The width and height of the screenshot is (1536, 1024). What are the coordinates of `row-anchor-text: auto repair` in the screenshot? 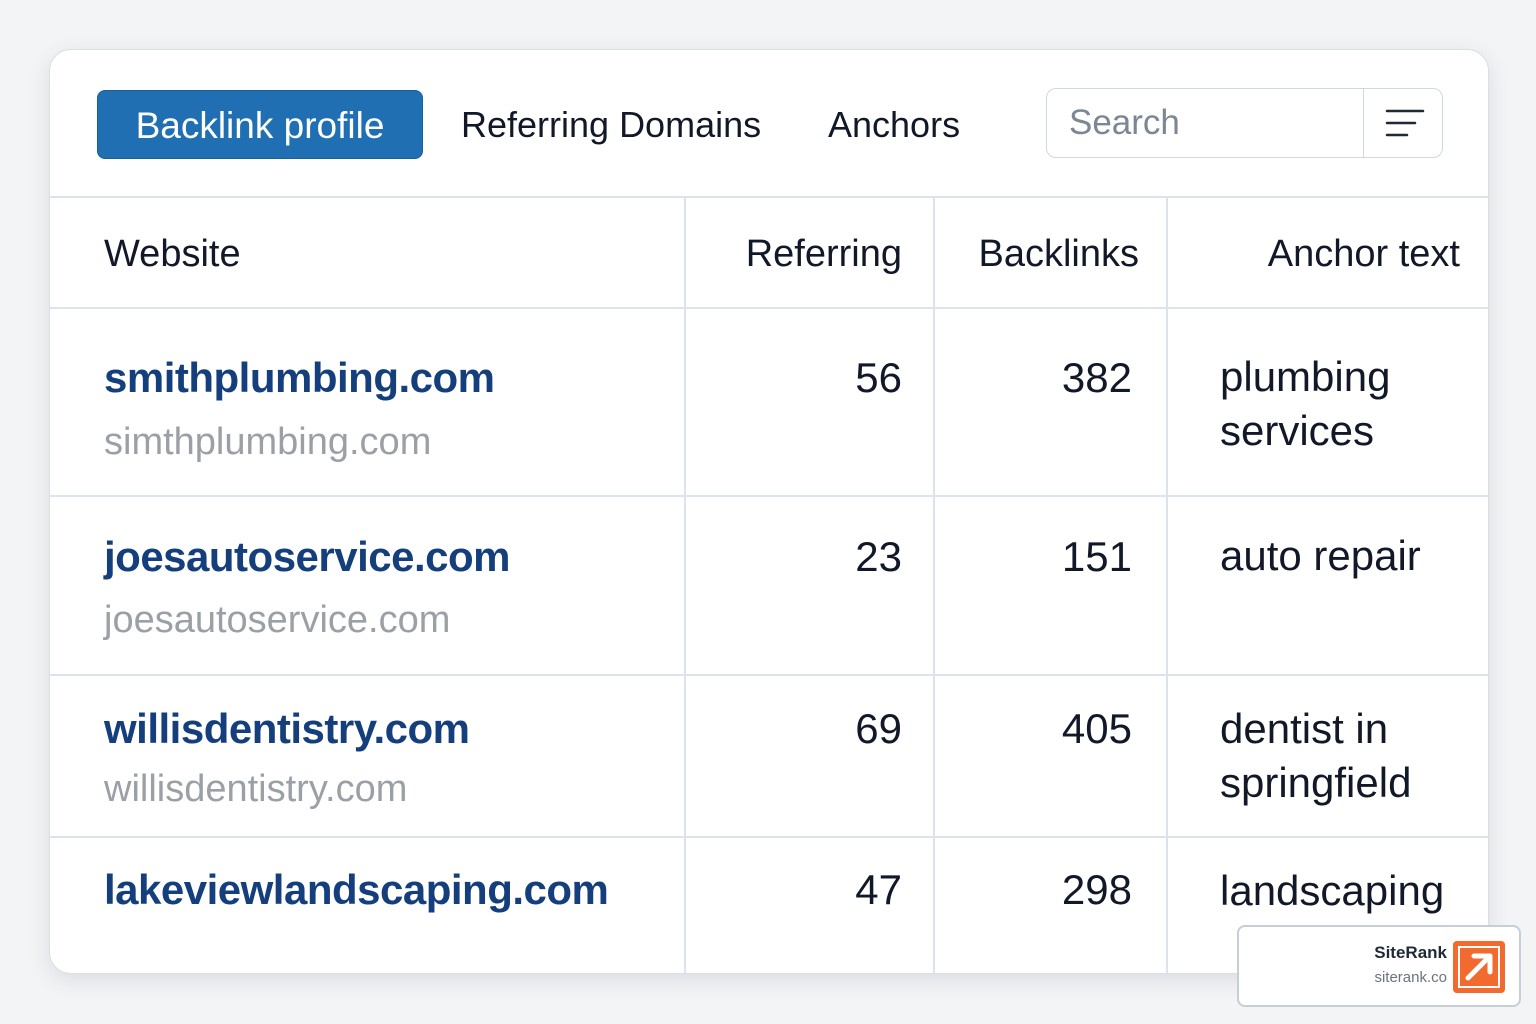 It's located at (1320, 555).